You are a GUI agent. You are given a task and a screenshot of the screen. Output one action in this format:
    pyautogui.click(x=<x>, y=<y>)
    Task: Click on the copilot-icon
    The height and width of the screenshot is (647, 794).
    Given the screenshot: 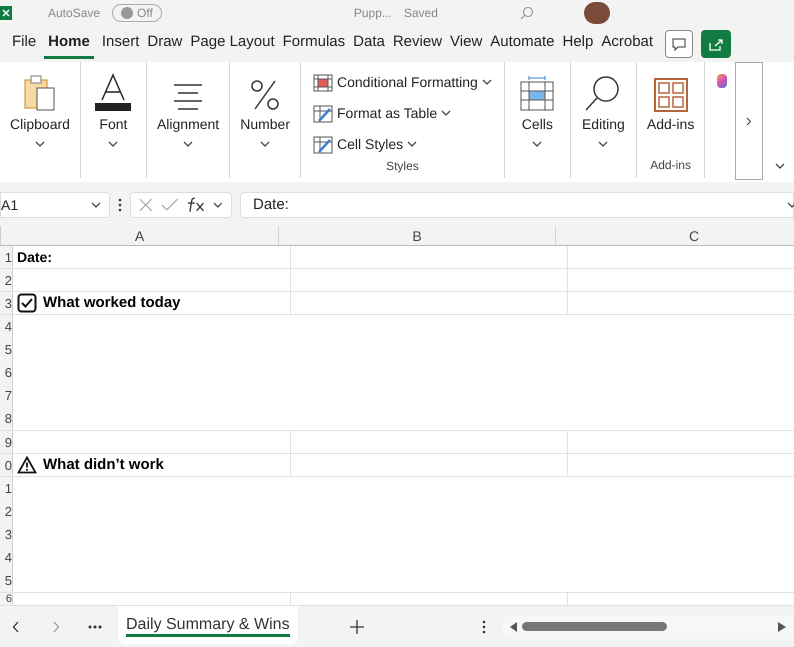 What is the action you would take?
    pyautogui.click(x=722, y=81)
    